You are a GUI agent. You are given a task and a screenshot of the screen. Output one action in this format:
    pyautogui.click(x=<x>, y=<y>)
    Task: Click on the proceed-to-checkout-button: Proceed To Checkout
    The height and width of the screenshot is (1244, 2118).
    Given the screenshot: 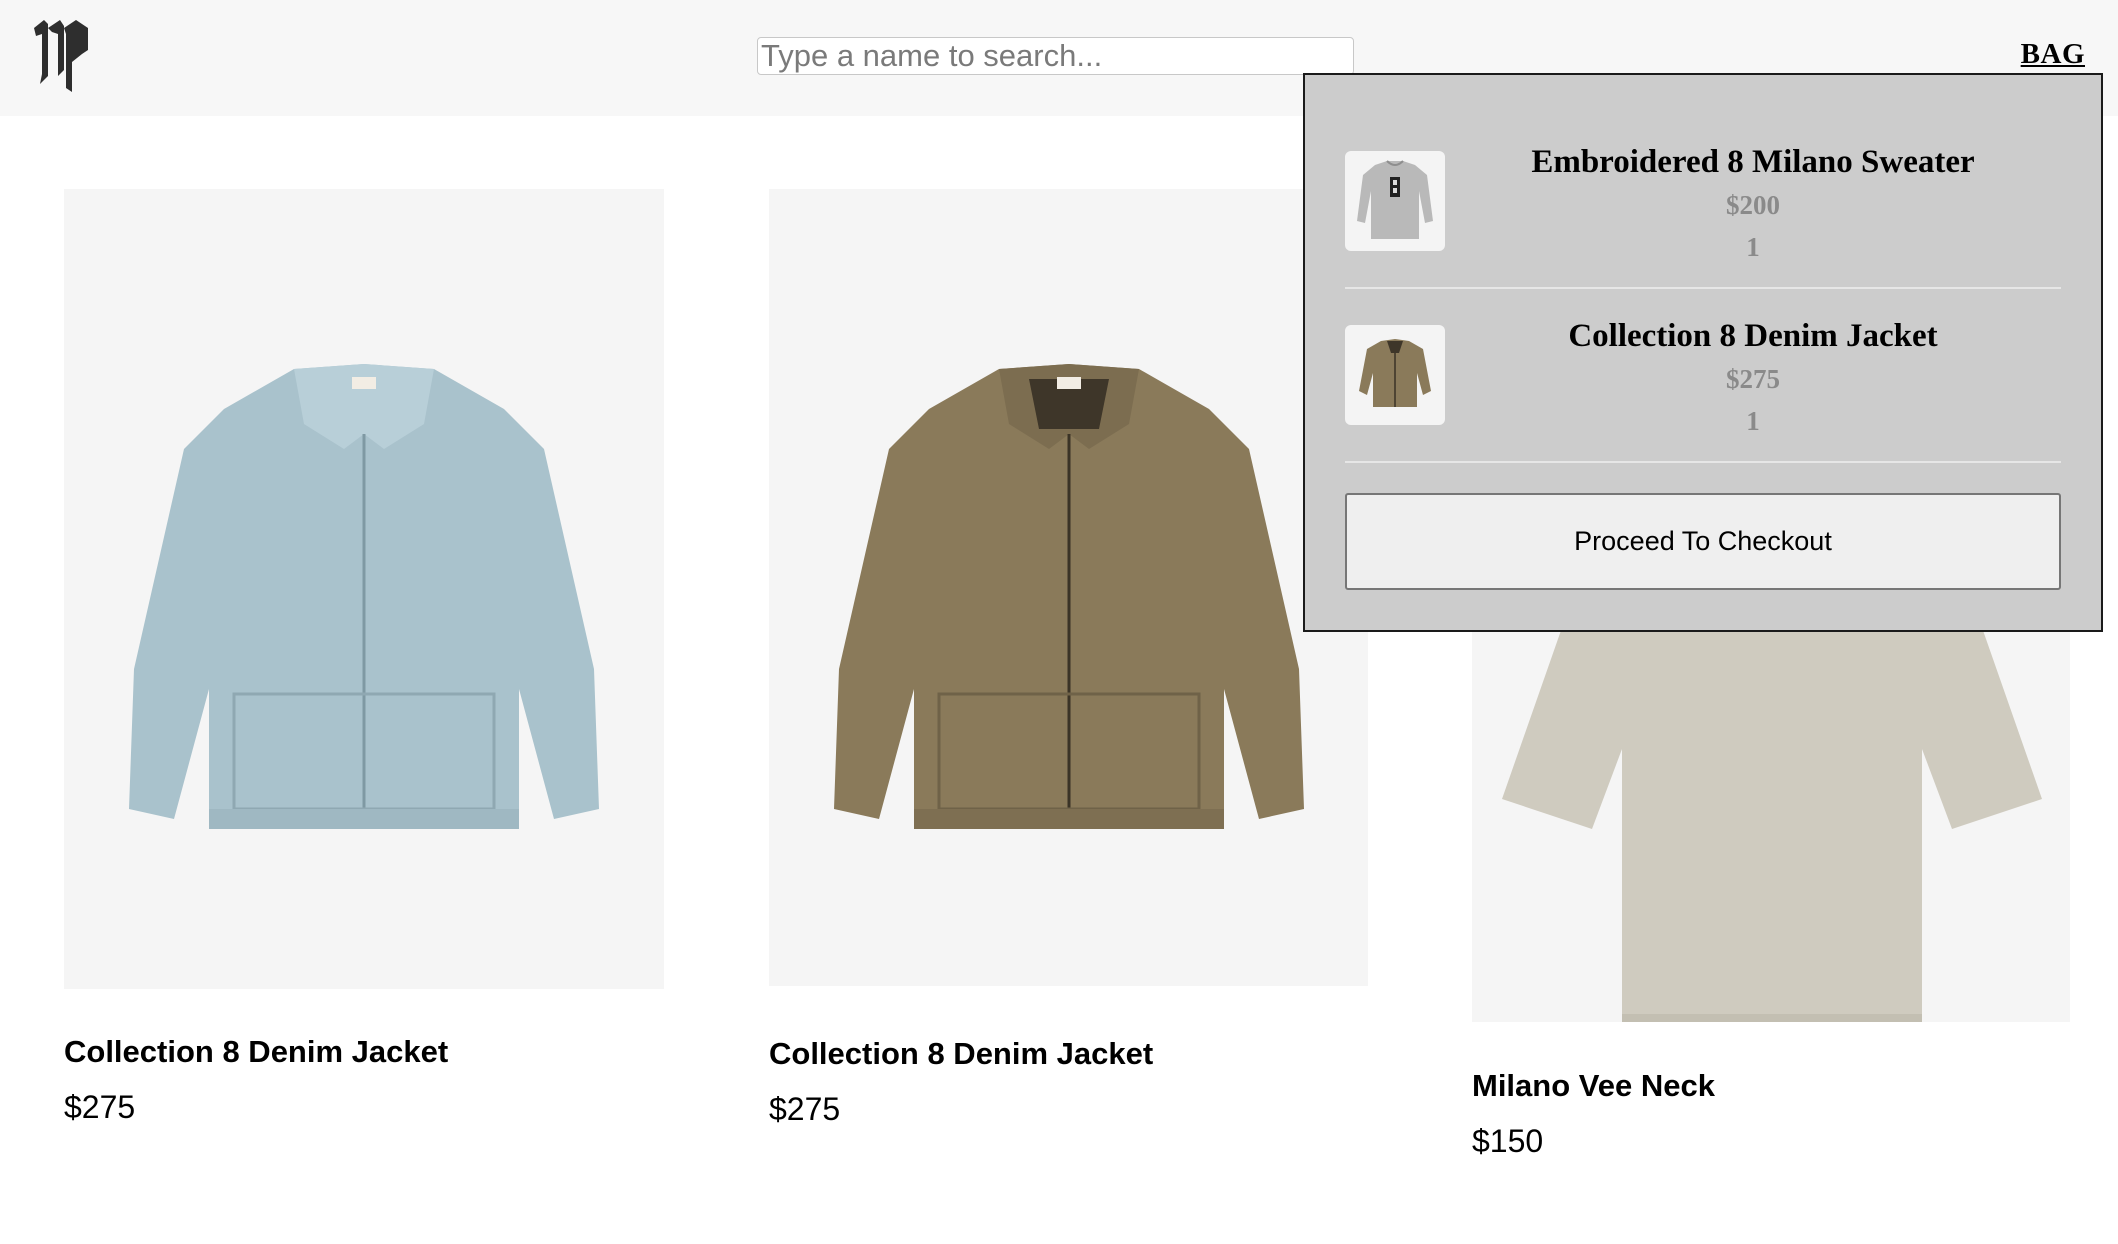 What is the action you would take?
    pyautogui.click(x=1703, y=541)
    